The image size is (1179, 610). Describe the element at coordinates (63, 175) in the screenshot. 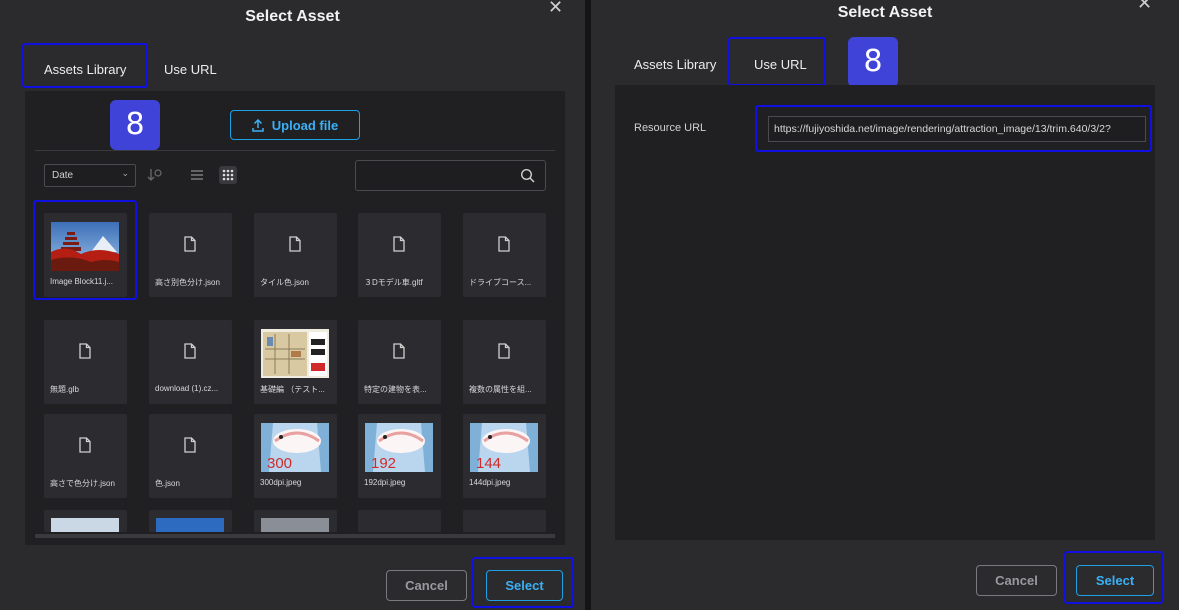

I see `sort-by-value: Date` at that location.